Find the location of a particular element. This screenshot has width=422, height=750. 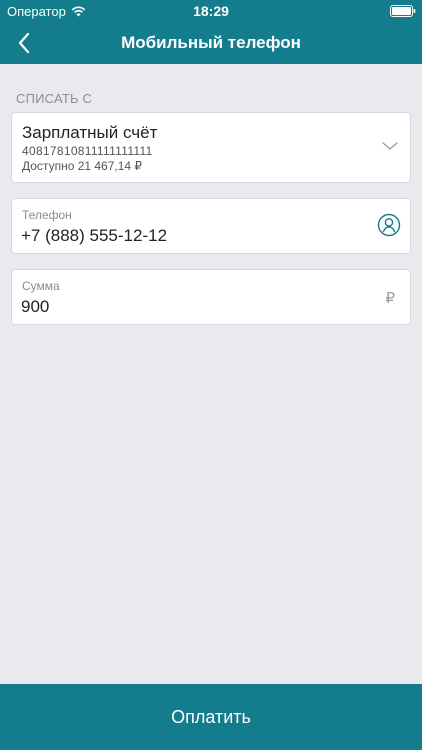

header: Оператор 18:29 Мобильный телефон is located at coordinates (211, 32).